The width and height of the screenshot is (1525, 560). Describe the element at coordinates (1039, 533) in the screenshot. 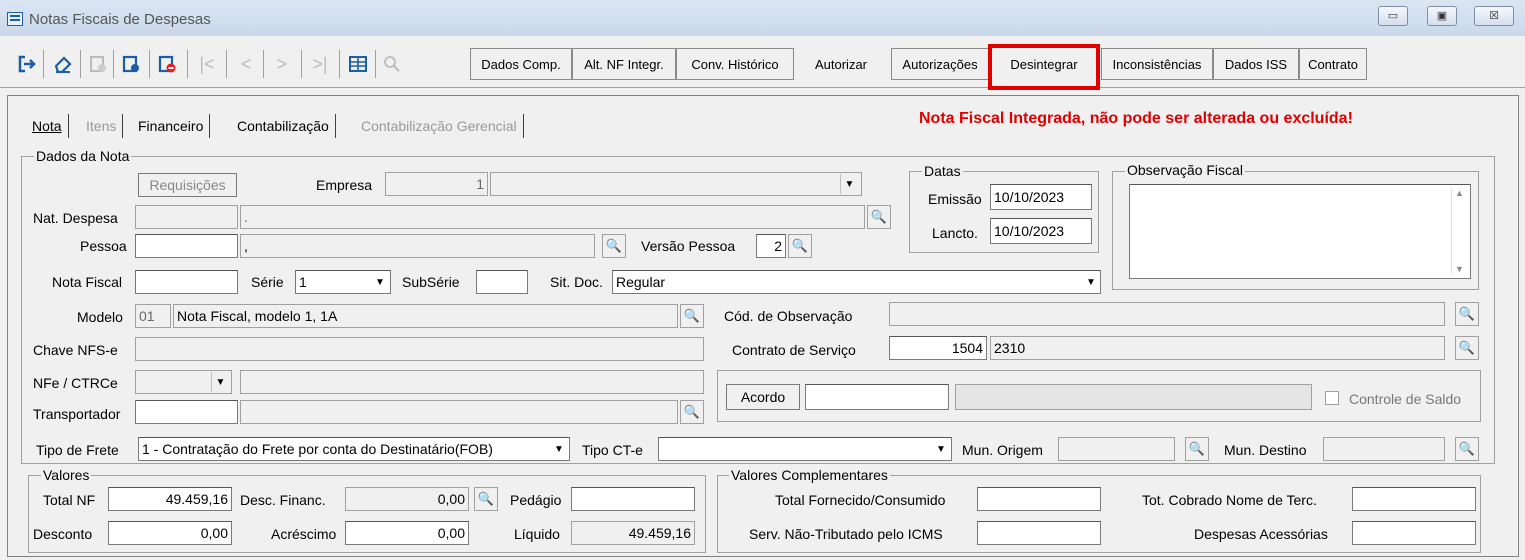

I see `serv-nao-tributado-field` at that location.